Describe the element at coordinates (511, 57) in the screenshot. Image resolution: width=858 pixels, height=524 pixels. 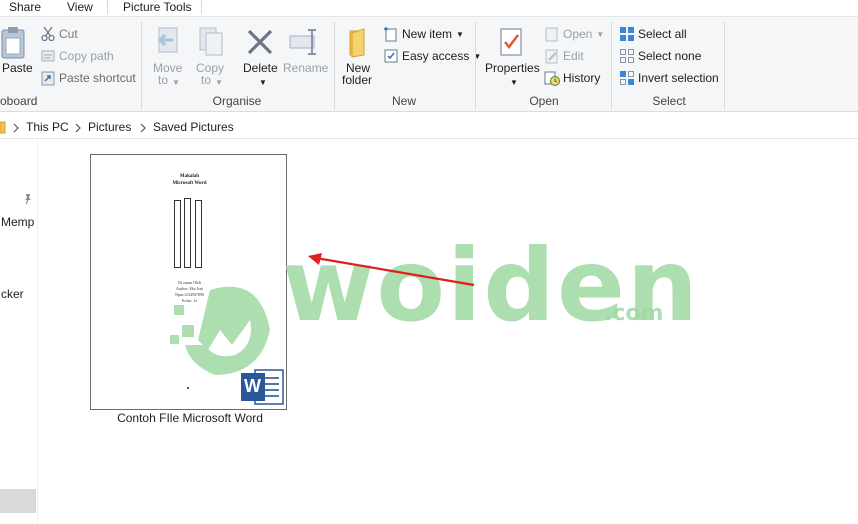
I see `properties-button: Properties ▼` at that location.